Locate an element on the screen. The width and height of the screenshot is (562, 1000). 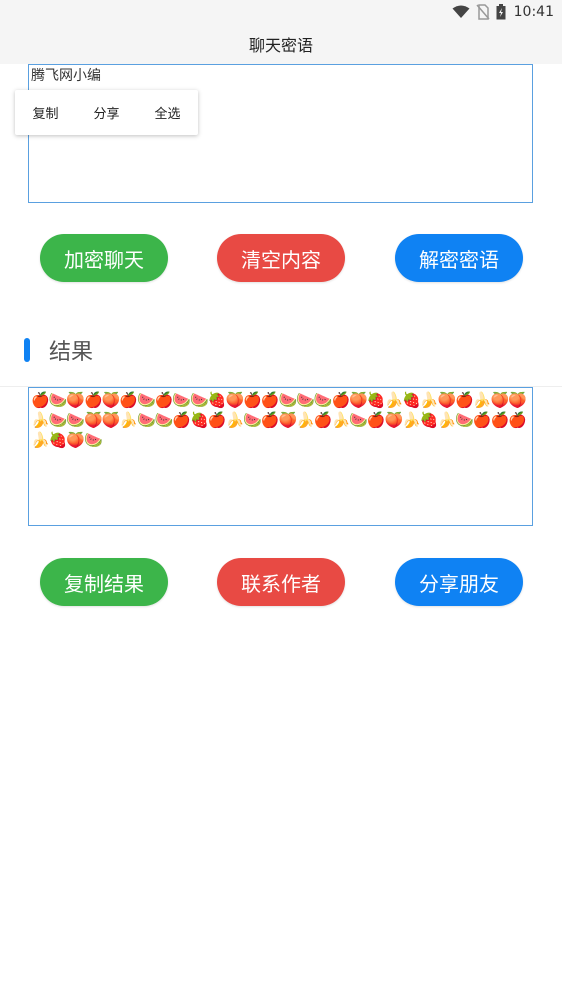
decrypt-button: 解密密语 is located at coordinates (459, 258).